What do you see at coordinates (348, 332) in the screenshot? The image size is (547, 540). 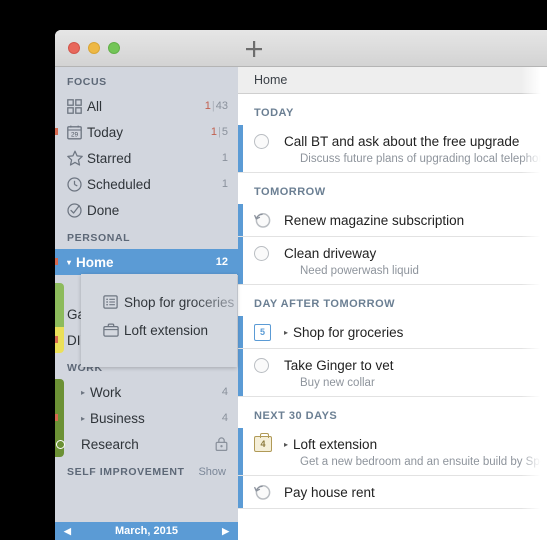 I see `task-title: Shop for groceries` at bounding box center [348, 332].